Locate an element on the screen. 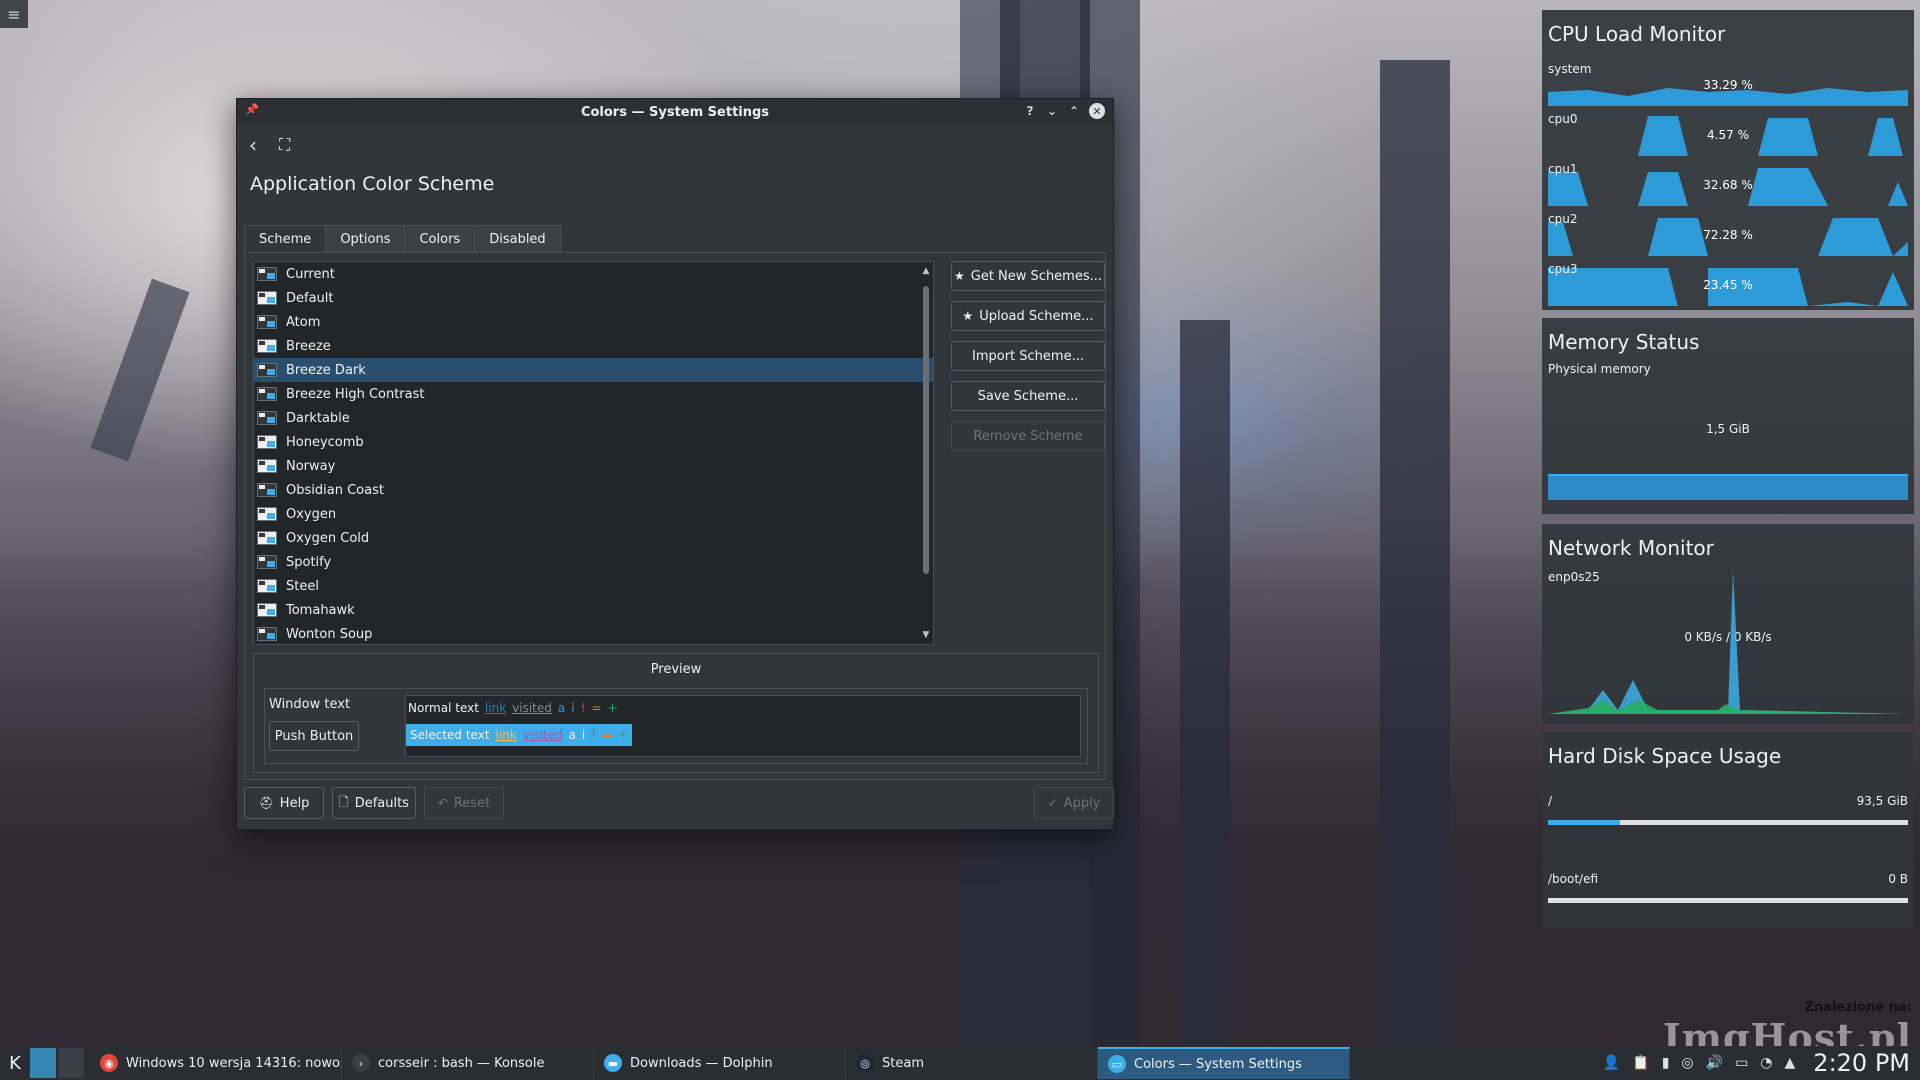  selected-negative-text: ! is located at coordinates (594, 735).